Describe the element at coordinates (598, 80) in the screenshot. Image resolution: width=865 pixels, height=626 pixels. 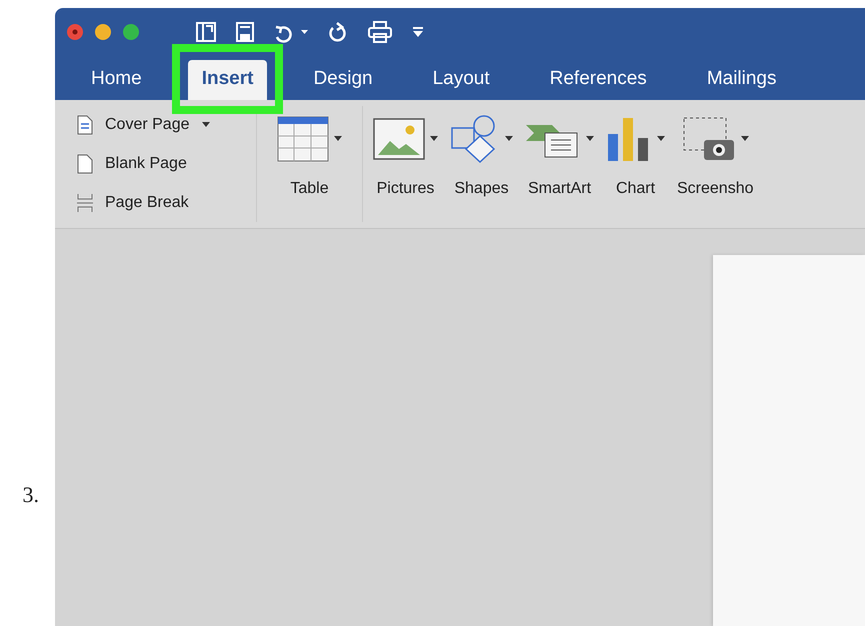
I see `ribbon-tab: References` at that location.